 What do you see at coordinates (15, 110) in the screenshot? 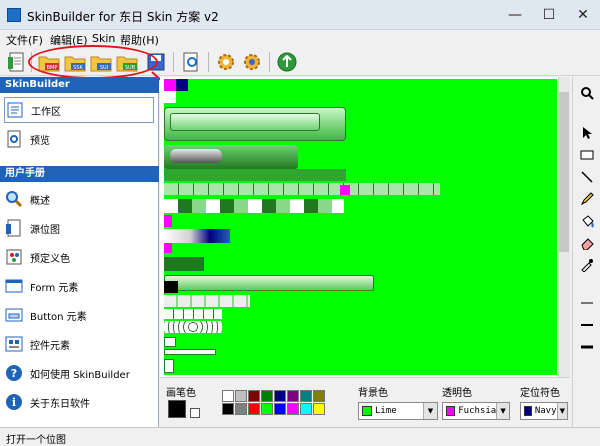
I see `workspace-icon` at bounding box center [15, 110].